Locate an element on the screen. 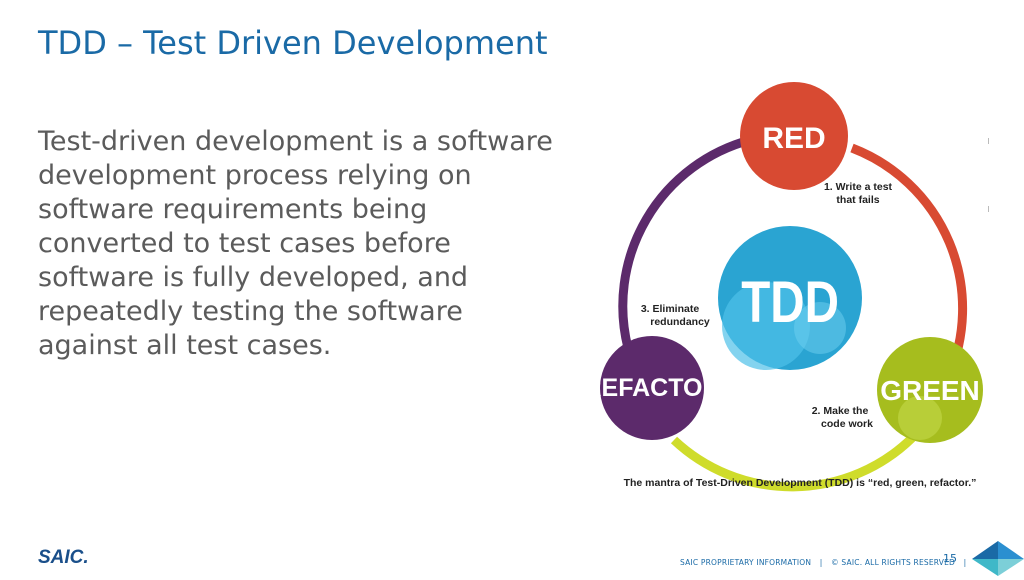  page-number: 15 is located at coordinates (950, 558).